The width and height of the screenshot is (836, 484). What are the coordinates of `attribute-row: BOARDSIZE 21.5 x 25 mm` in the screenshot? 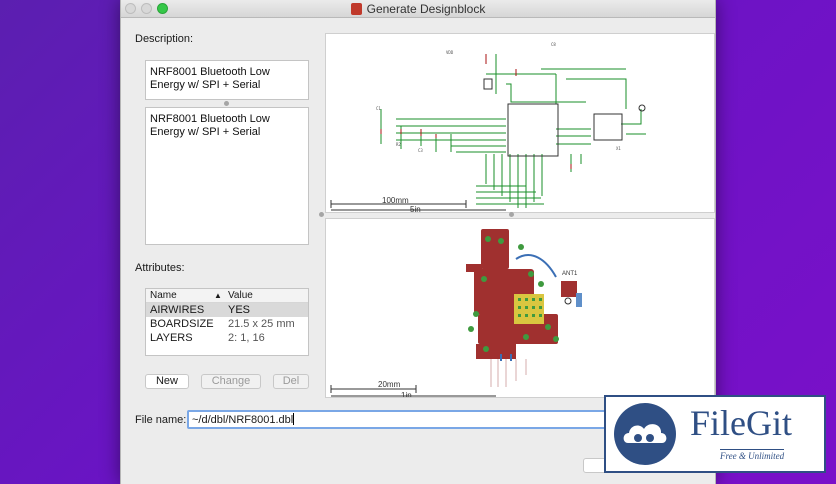 It's located at (227, 324).